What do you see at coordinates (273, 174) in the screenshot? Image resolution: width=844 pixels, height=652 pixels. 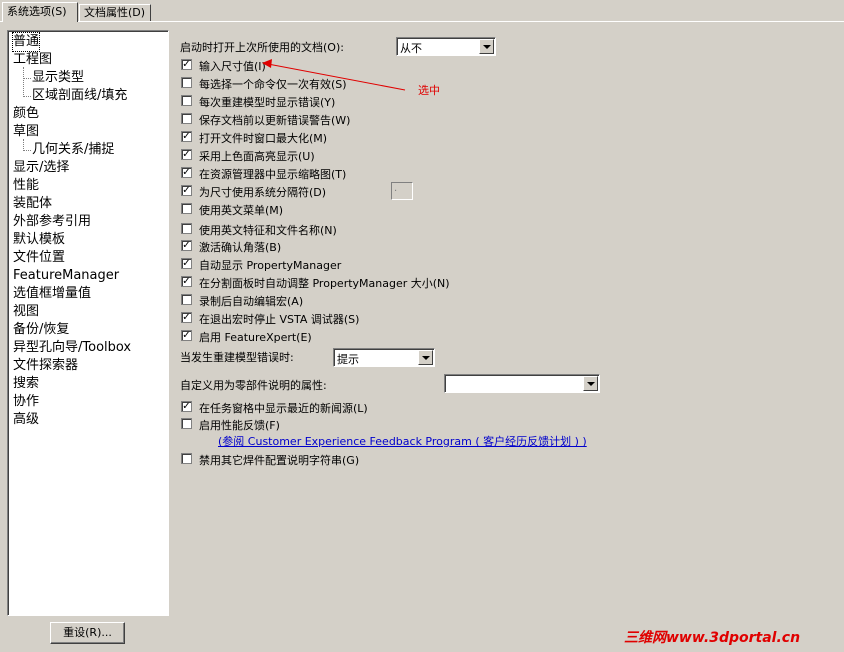 I see `checkbox-label: 在资源管理器中显示缩略图(T)` at bounding box center [273, 174].